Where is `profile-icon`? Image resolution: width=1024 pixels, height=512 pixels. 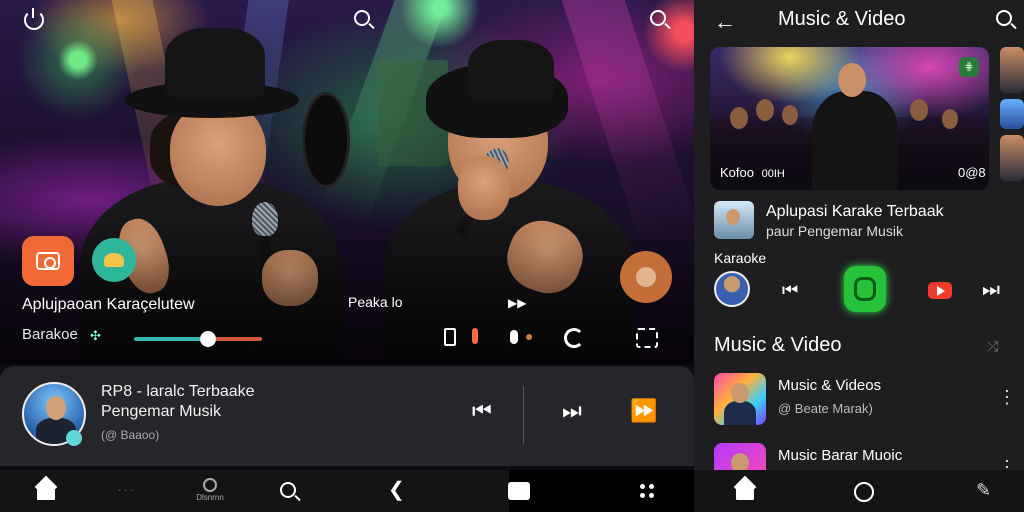
profile-icon is located at coordinates (646, 277).